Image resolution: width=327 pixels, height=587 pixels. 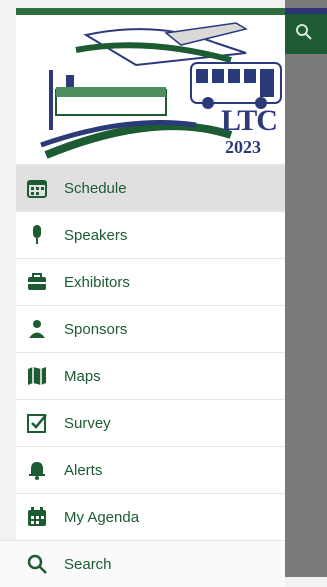 What do you see at coordinates (150, 187) in the screenshot?
I see `menu-item-schedule: Schedule` at bounding box center [150, 187].